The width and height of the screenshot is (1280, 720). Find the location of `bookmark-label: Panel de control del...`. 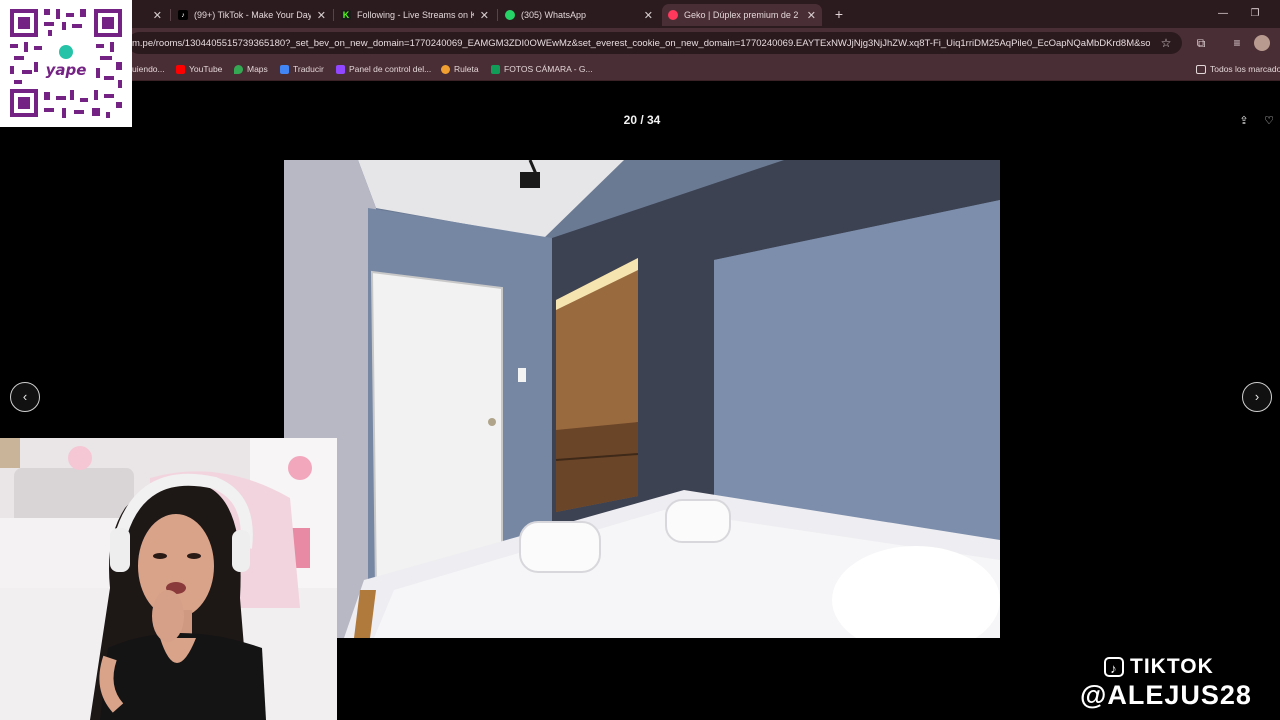

bookmark-label: Panel de control del... is located at coordinates (390, 69).